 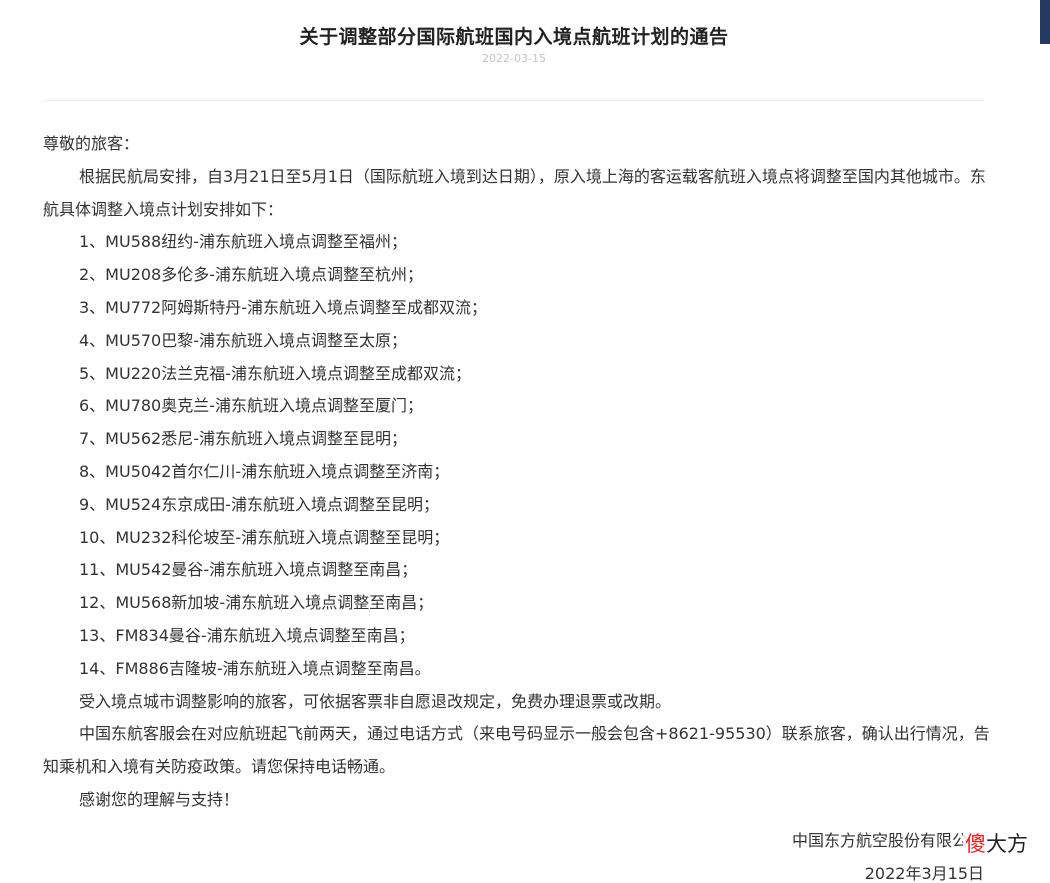 I want to click on refund-paragraph: 受入境点城市调整影响的旅客，可依据客票非自愿退改规定，免费办理退票或改期。, so click(x=375, y=701).